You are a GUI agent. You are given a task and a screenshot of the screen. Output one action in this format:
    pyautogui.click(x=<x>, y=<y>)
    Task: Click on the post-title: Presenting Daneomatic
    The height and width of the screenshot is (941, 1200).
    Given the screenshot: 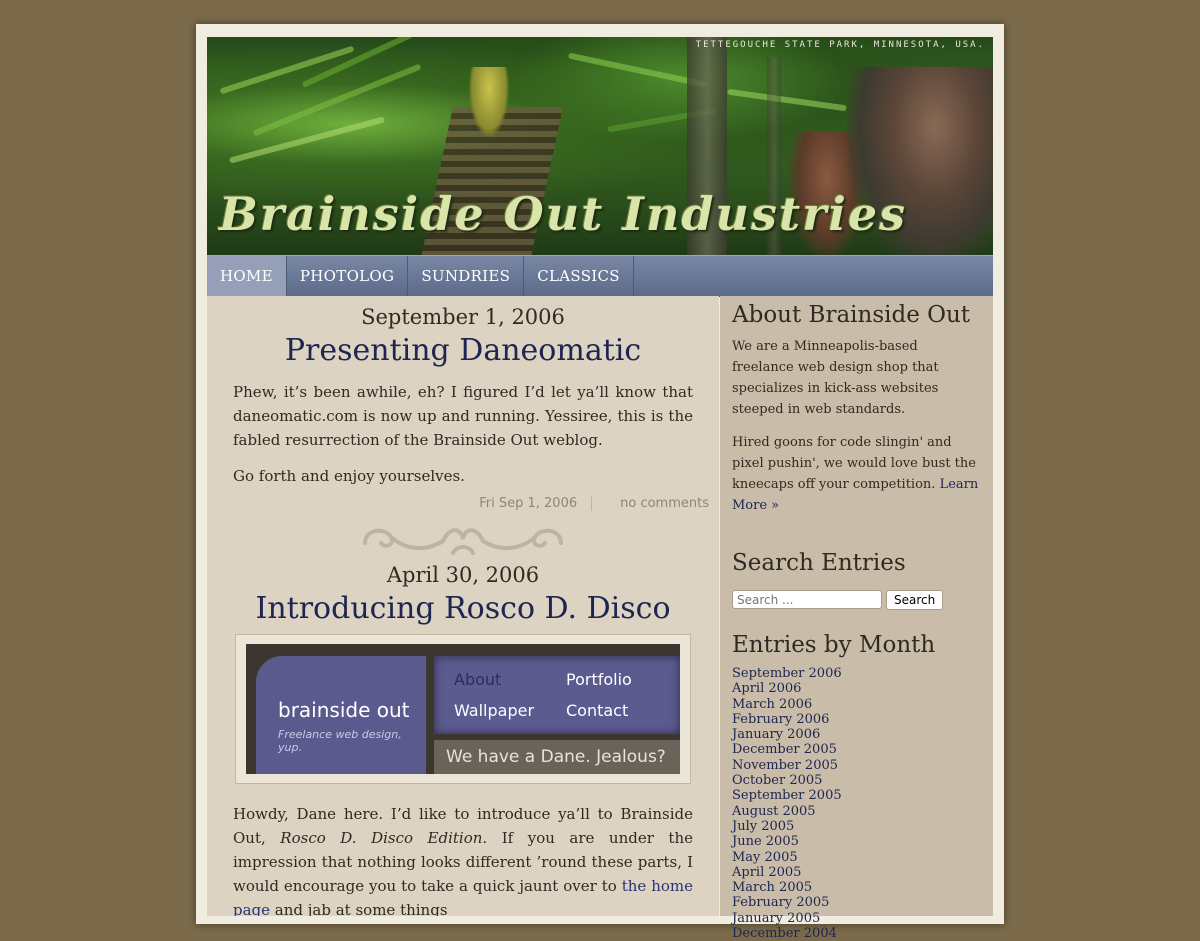 What is the action you would take?
    pyautogui.click(x=463, y=350)
    